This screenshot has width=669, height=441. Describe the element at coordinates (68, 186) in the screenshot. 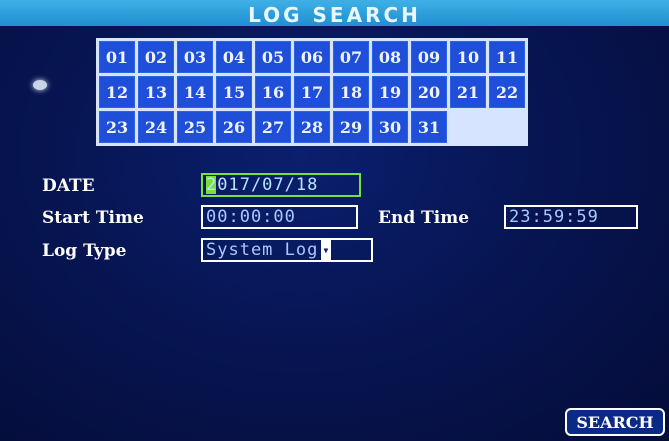

I see `date-label: DATE` at that location.